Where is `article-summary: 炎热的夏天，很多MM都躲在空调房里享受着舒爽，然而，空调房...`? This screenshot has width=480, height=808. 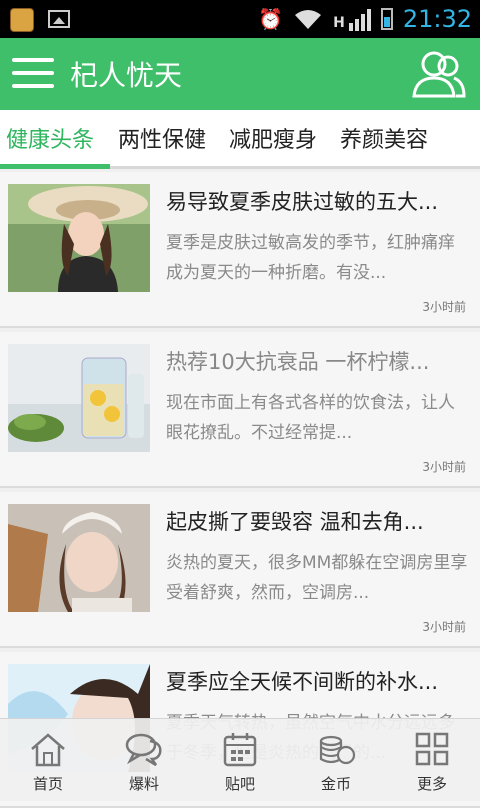
article-summary: 炎热的夏天，很多MM都躲在空调房里享受着舒爽，然而，空调房... is located at coordinates (317, 578).